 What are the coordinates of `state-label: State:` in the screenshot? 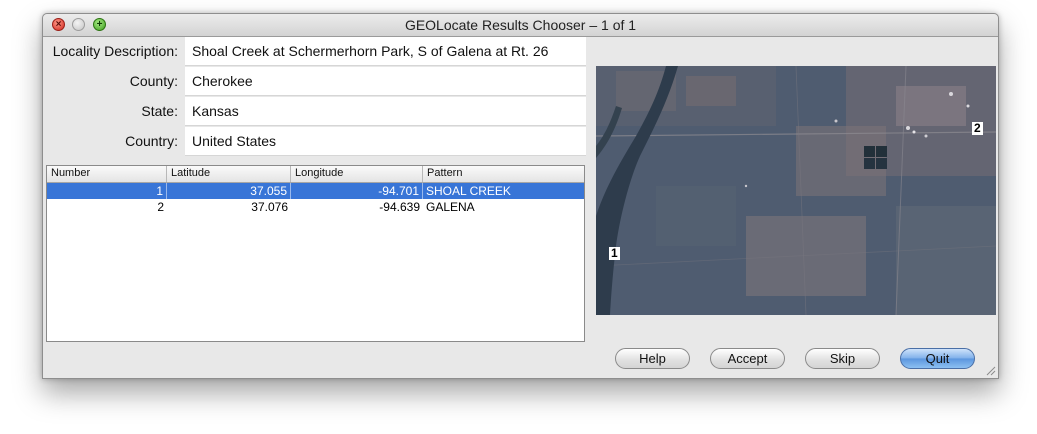 It's located at (159, 111).